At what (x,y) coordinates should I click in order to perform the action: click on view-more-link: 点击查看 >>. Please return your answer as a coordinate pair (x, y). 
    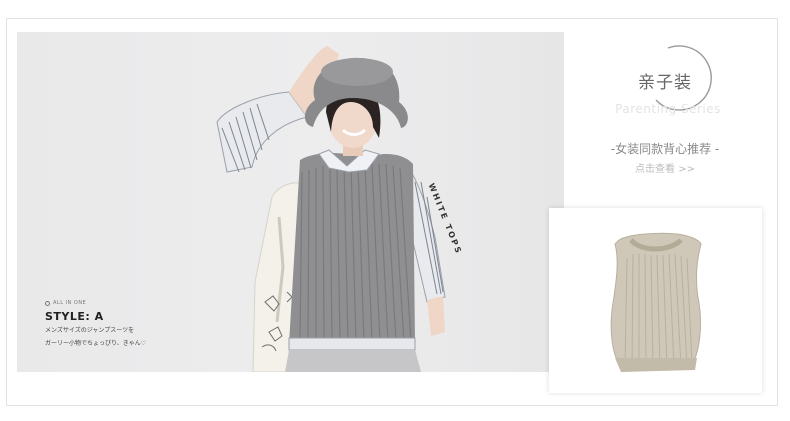
    Looking at the image, I should click on (665, 167).